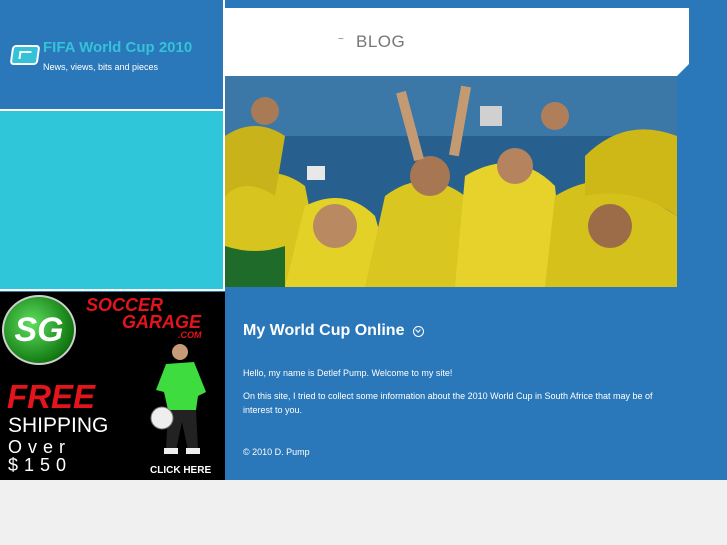 This screenshot has height=545, width=727. I want to click on ad-headline: FREE, so click(51, 396).